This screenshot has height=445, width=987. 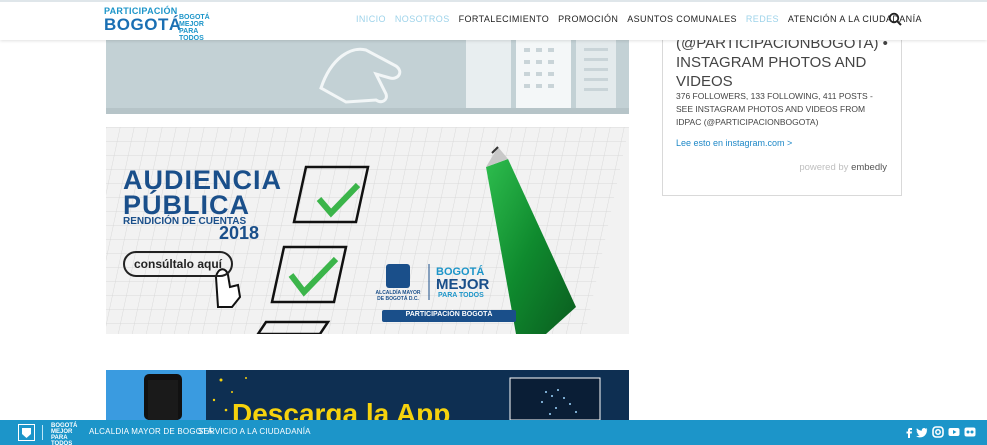 I want to click on mejor-label: MEJOR, so click(x=463, y=284).